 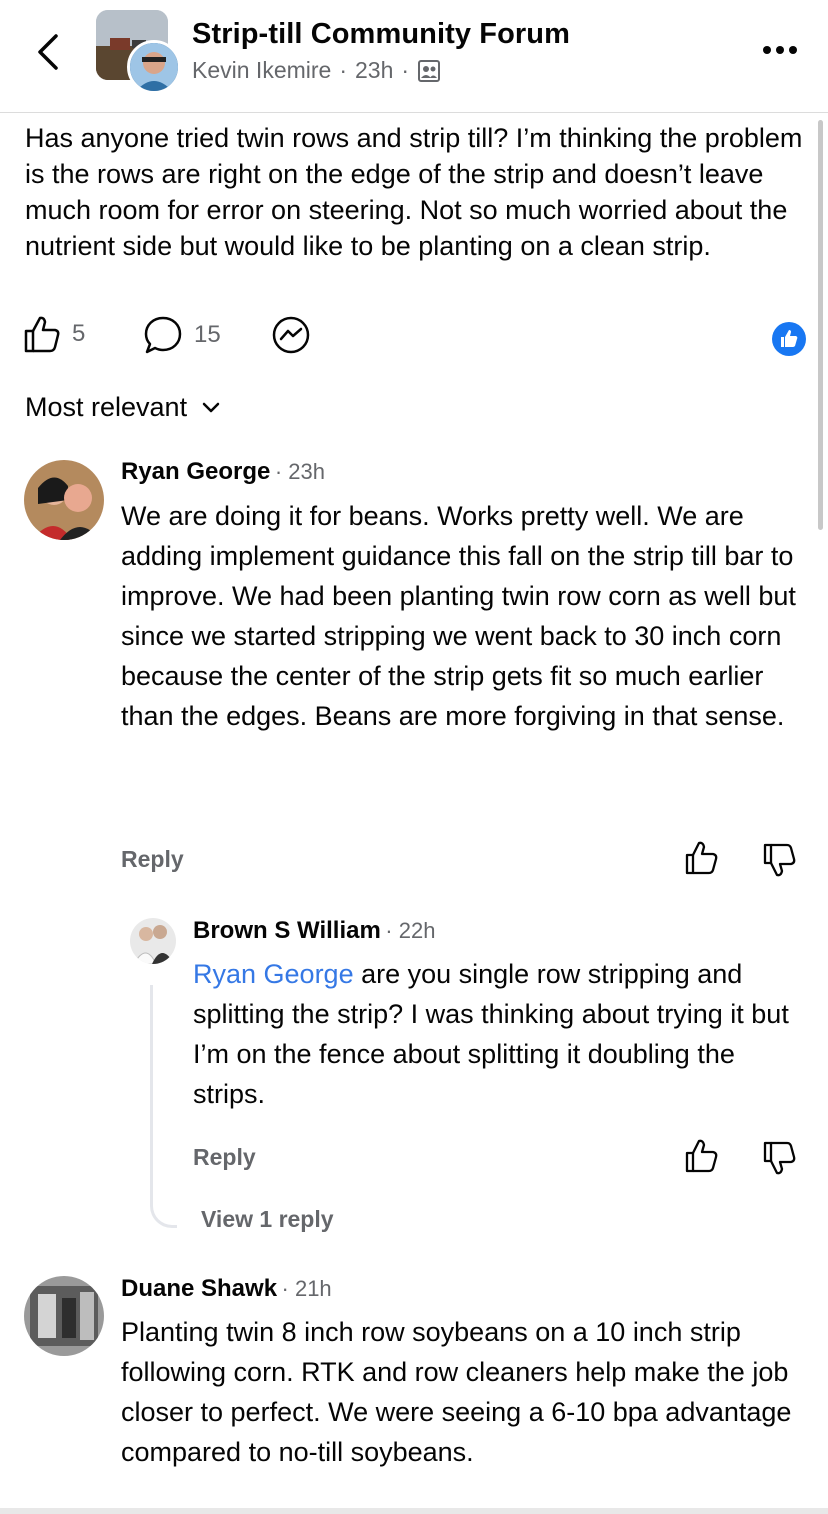 What do you see at coordinates (374, 70) in the screenshot?
I see `post-time: 23h` at bounding box center [374, 70].